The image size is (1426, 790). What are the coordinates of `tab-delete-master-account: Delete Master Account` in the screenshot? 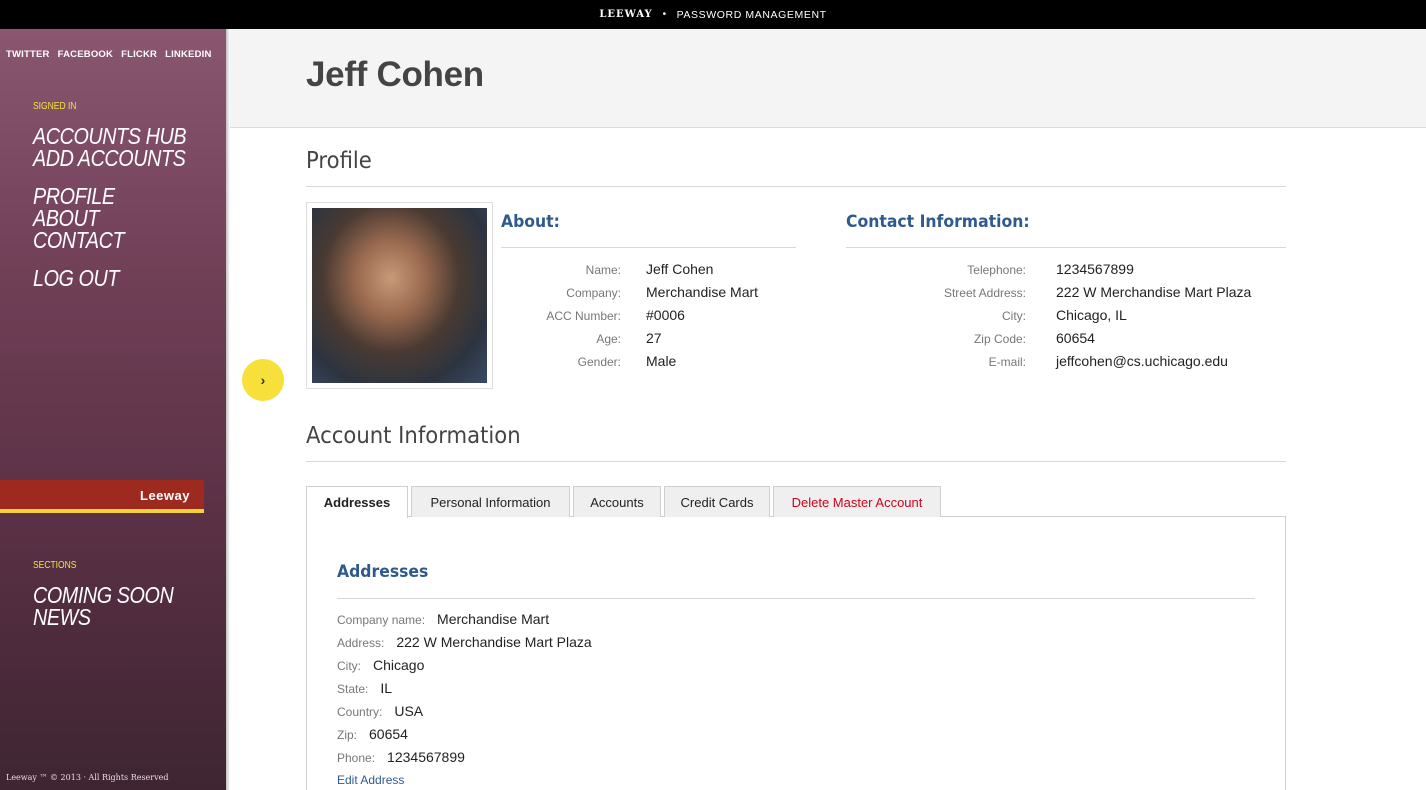 It's located at (857, 501).